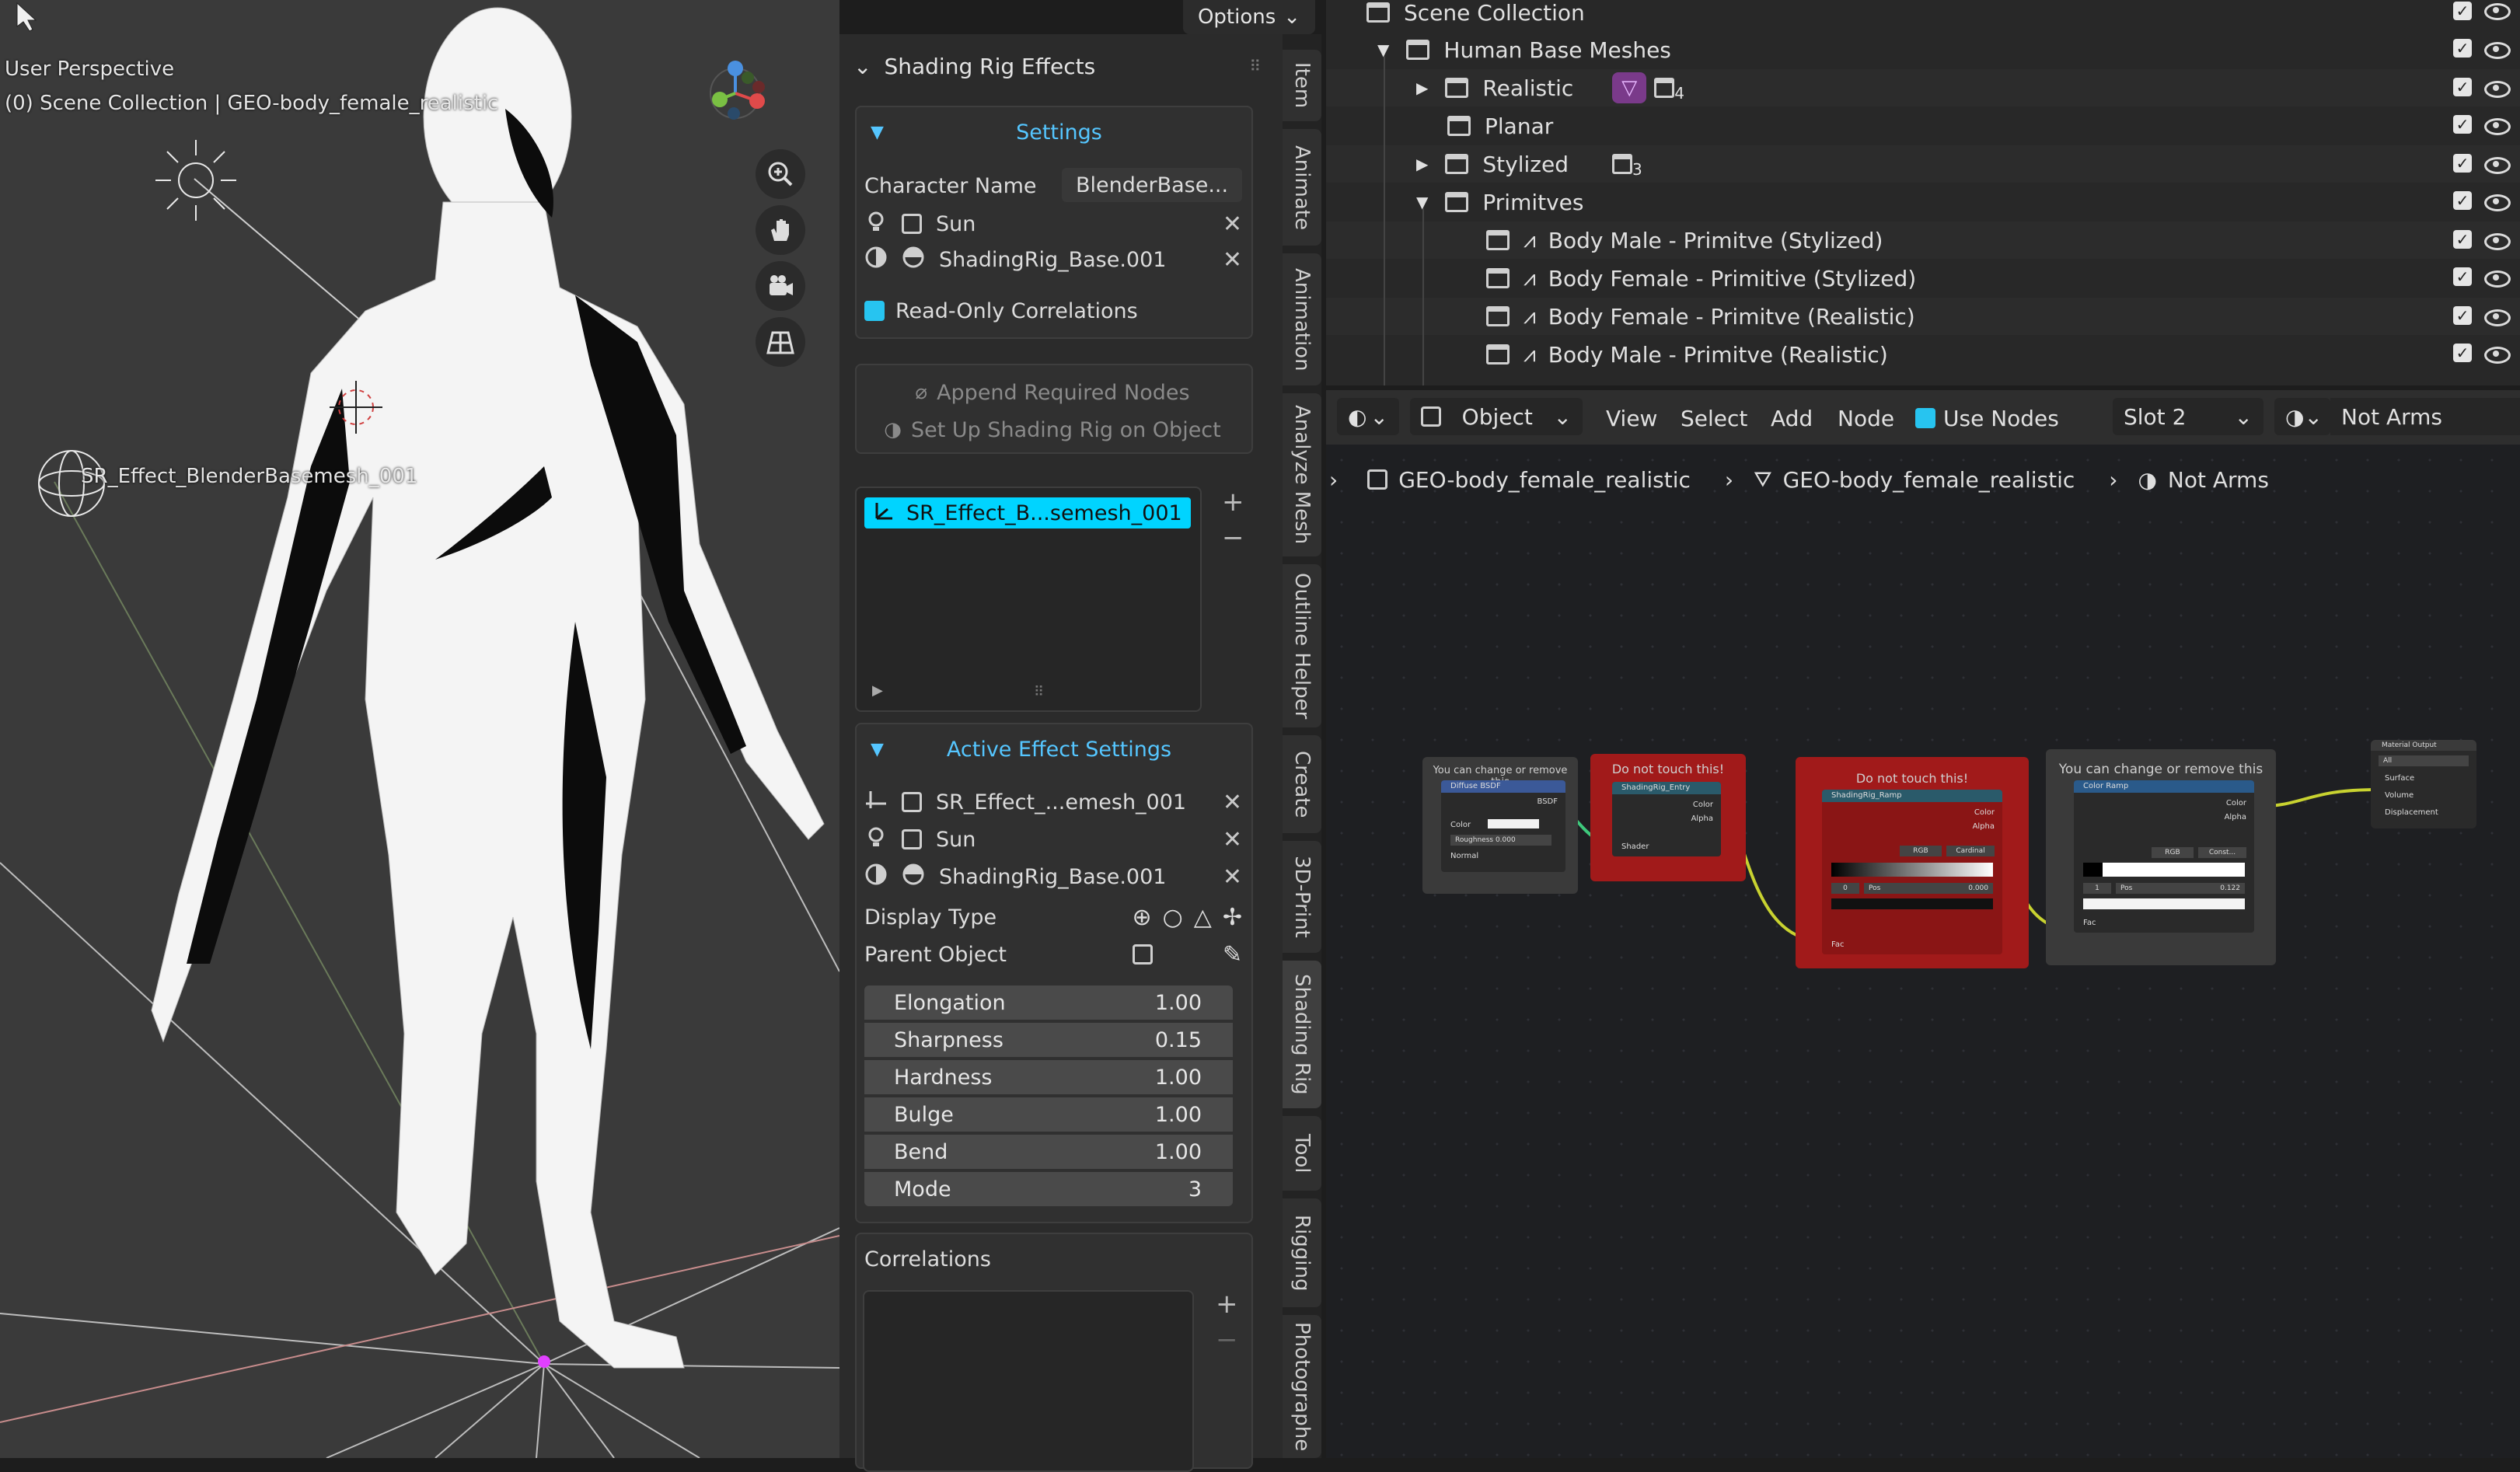 Image resolution: width=2520 pixels, height=1472 pixels. Describe the element at coordinates (1513, 823) in the screenshot. I see `color-swatch` at that location.